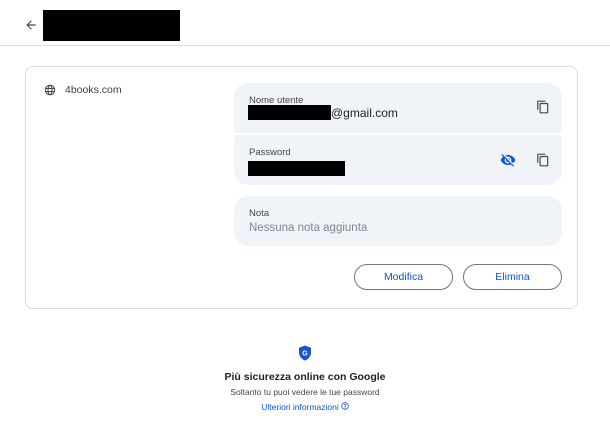 This screenshot has height=438, width=610. I want to click on globe-icon, so click(50, 90).